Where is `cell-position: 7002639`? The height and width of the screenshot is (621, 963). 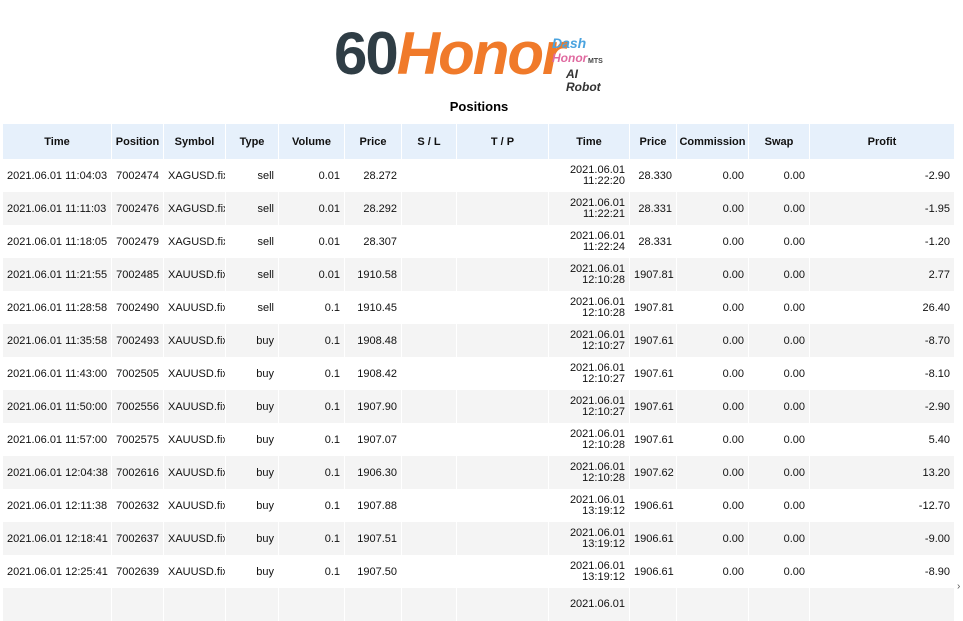
cell-position: 7002639 is located at coordinates (138, 571).